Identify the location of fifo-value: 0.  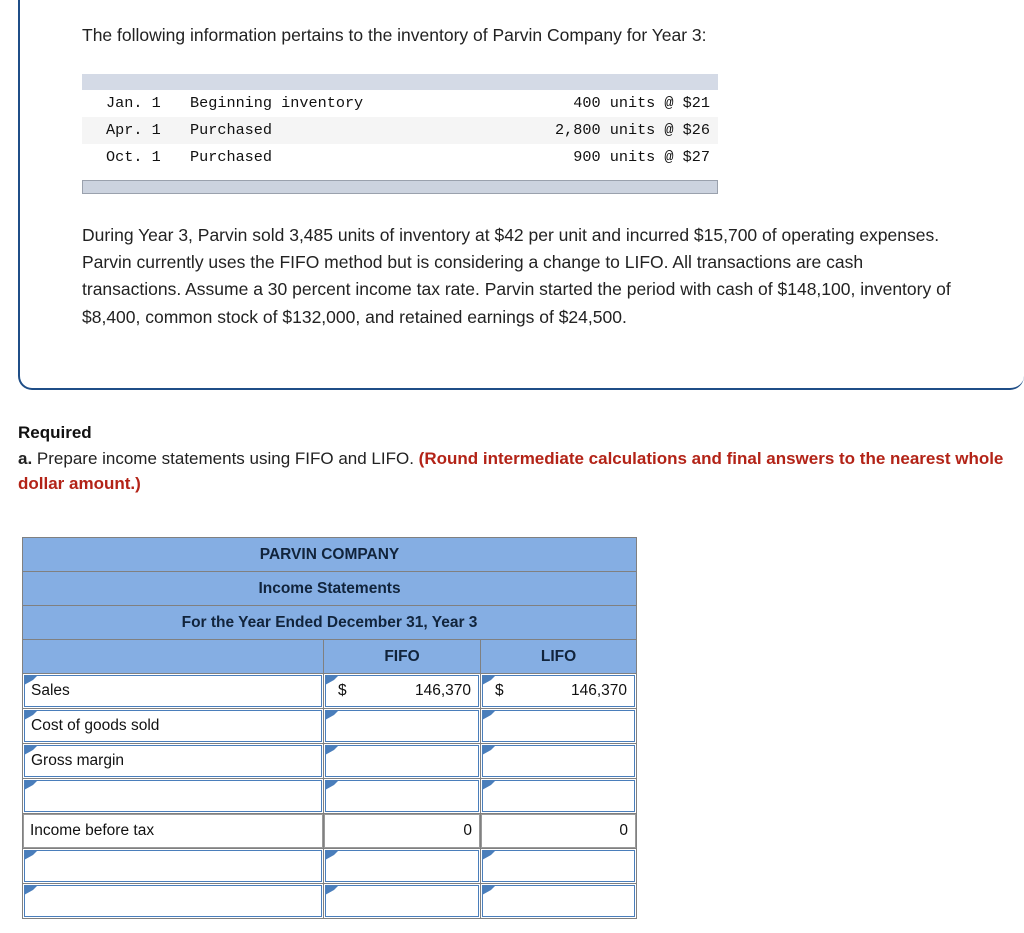
(467, 830).